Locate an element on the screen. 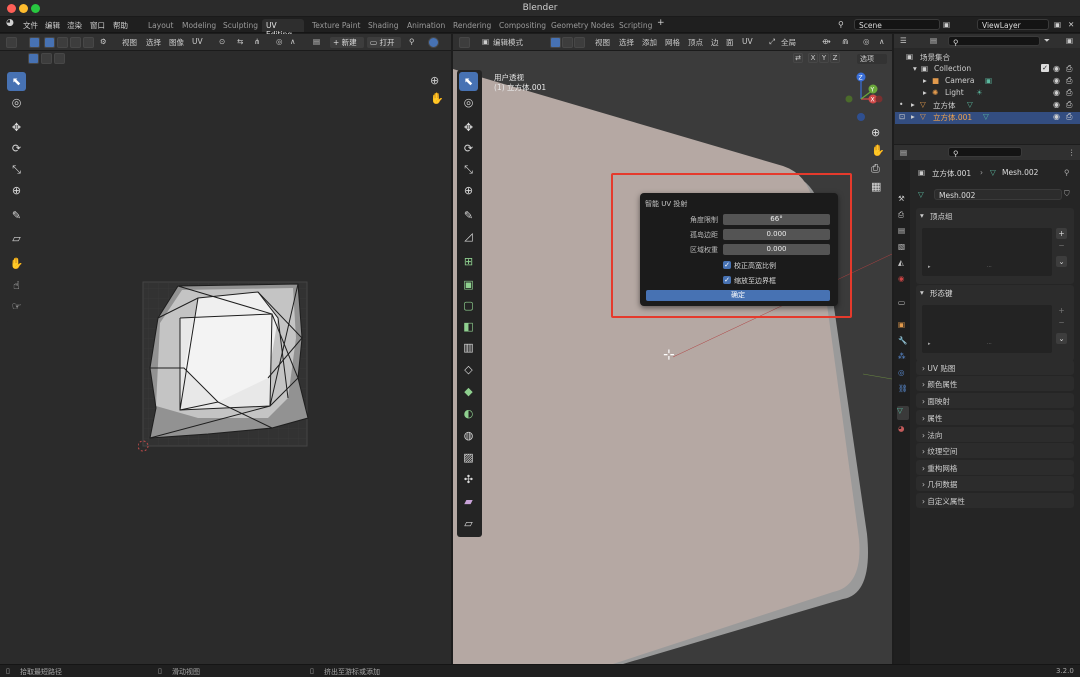 This screenshot has width=1080, height=677. normals-section: › 法向 is located at coordinates (995, 434).